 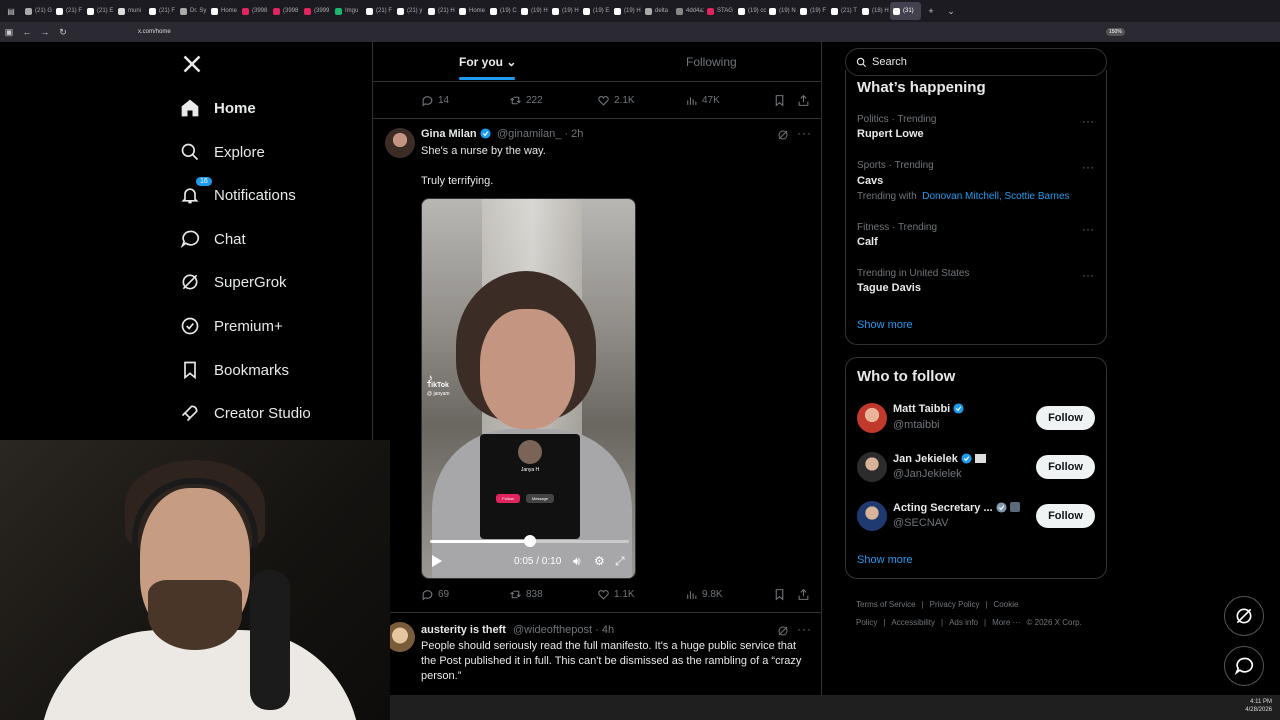 I want to click on footer-link: More ···, so click(x=1006, y=622).